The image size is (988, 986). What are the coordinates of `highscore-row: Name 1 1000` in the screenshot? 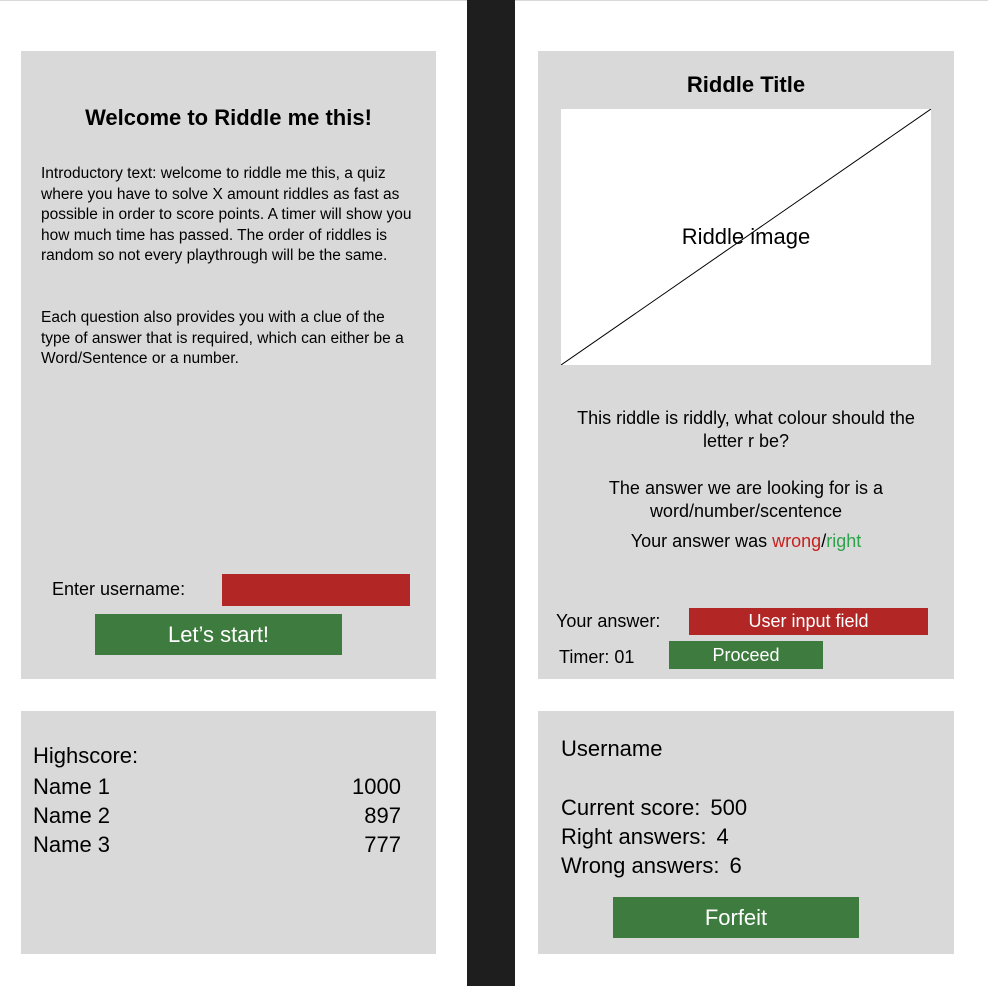 It's located at (217, 786).